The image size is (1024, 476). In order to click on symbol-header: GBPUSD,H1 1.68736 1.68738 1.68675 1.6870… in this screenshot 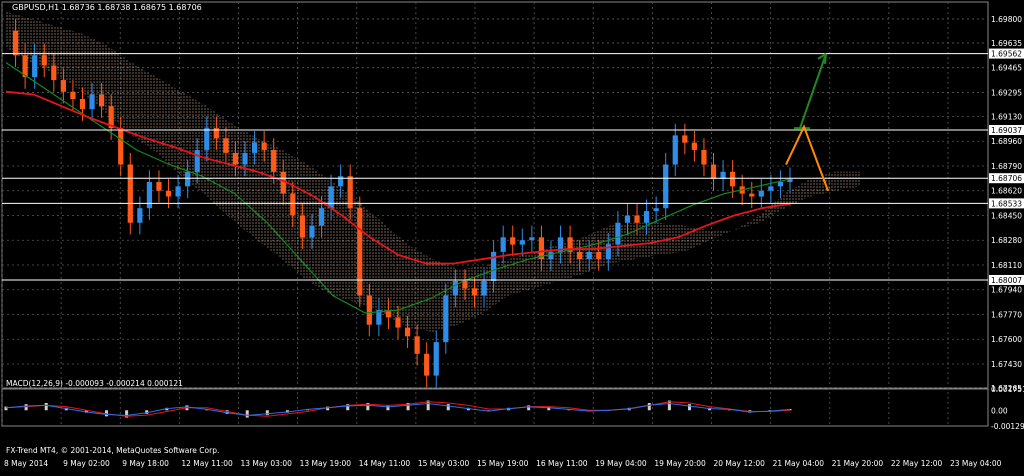, I will do `click(107, 7)`.